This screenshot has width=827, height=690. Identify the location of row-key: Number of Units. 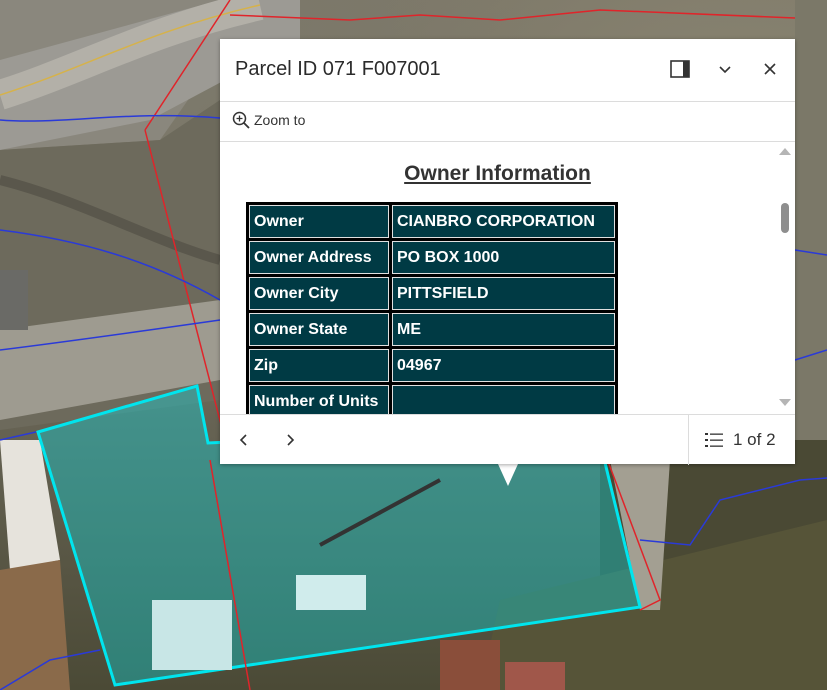
(319, 399).